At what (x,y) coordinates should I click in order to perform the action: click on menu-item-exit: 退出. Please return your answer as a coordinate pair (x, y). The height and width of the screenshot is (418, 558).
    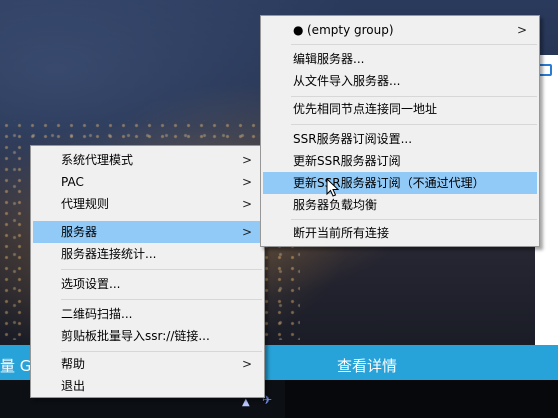
    Looking at the image, I should click on (147, 386).